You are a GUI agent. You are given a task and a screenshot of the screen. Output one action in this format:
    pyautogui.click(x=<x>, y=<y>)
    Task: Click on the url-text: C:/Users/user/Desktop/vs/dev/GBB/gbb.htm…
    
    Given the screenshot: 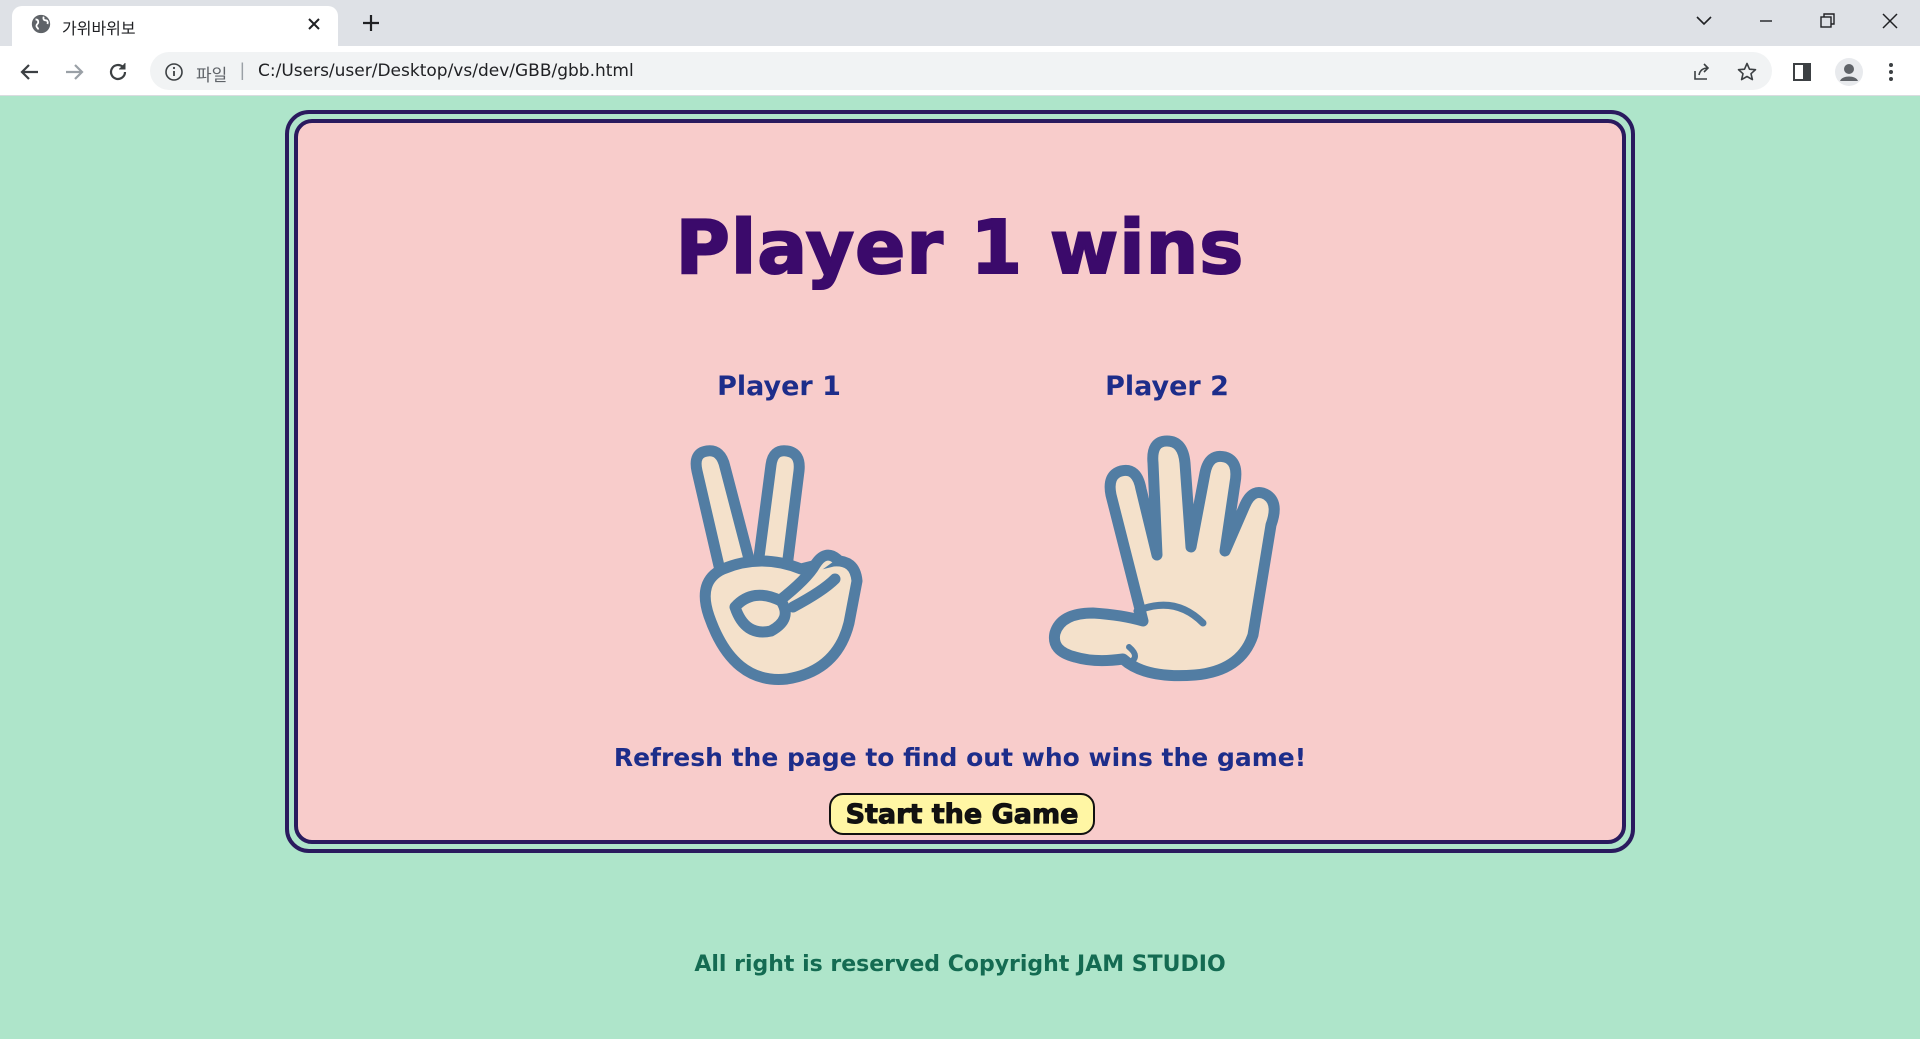 What is the action you would take?
    pyautogui.click(x=446, y=71)
    